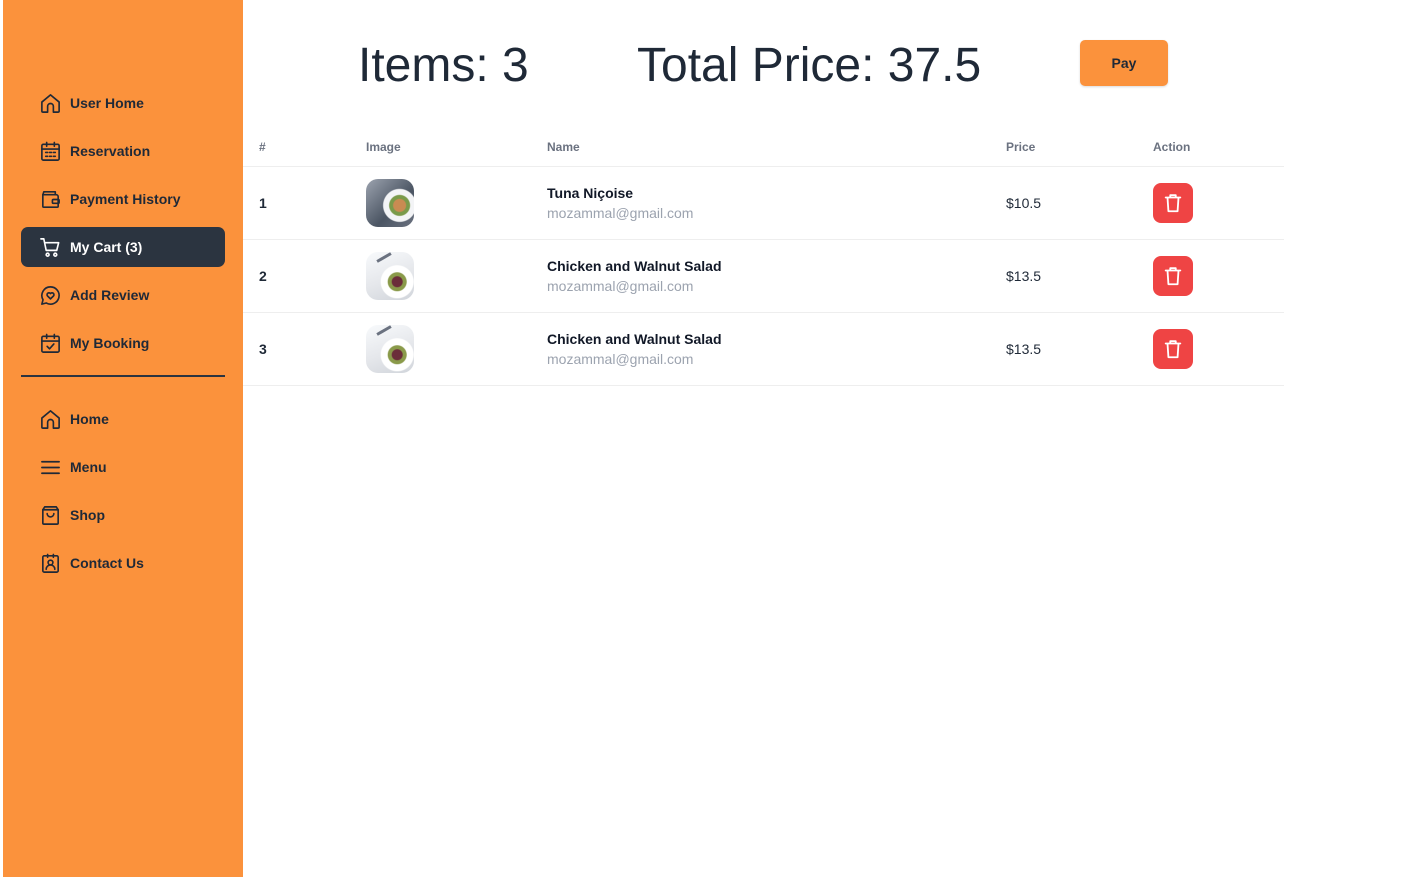 This screenshot has height=877, width=1412. I want to click on table-row: 1 Tuna Niçoise mozammal@gmail.com $10.5, so click(763, 203).